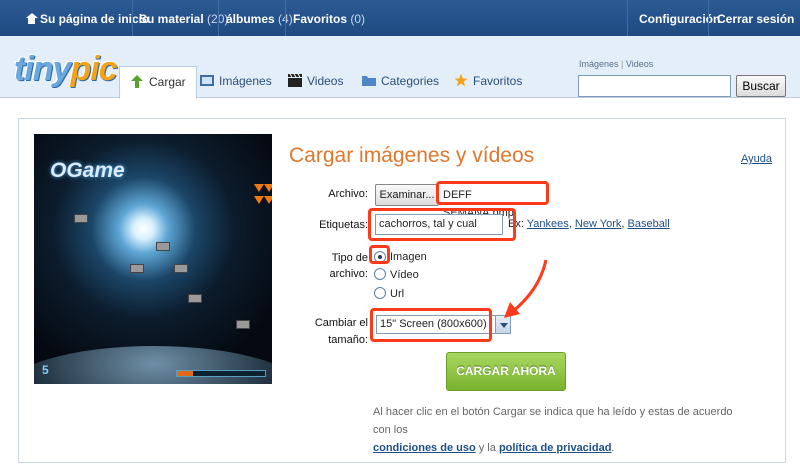 The height and width of the screenshot is (476, 800). Describe the element at coordinates (380, 274) in the screenshot. I see `radio-video` at that location.